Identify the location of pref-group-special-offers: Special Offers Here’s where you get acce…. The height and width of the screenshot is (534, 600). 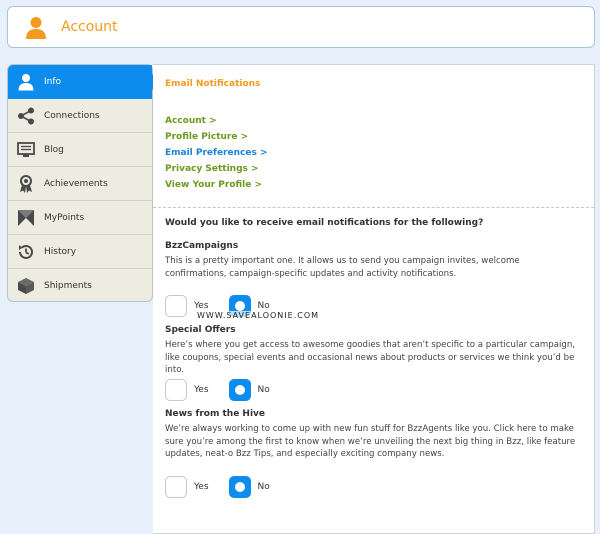
(372, 370).